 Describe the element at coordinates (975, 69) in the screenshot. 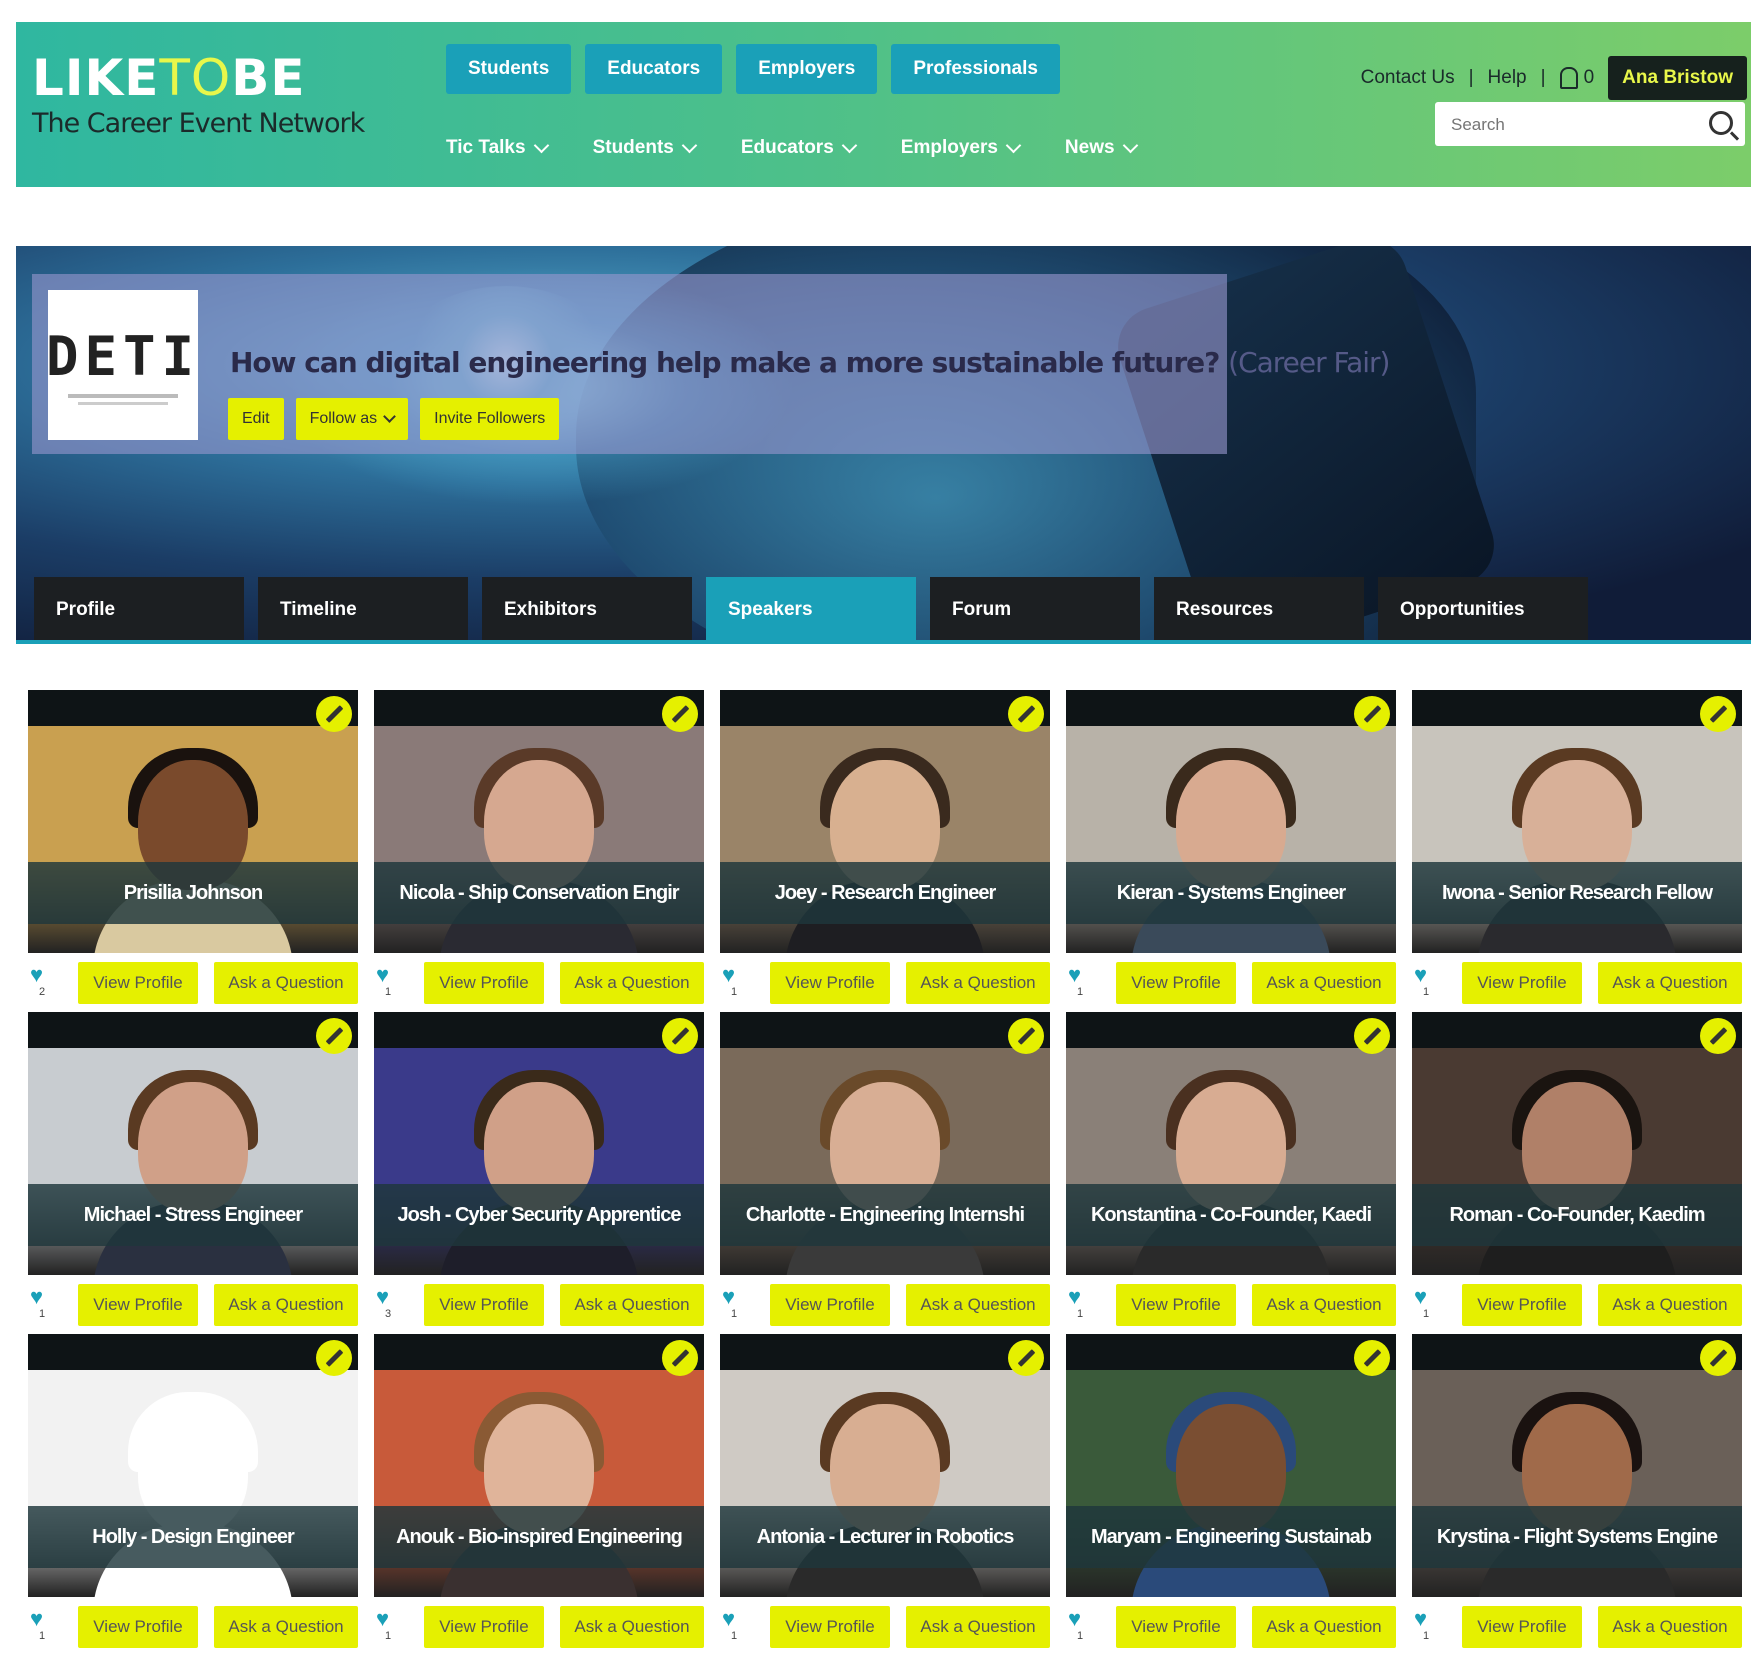

I see `audience-professionals-button: Professionals` at that location.